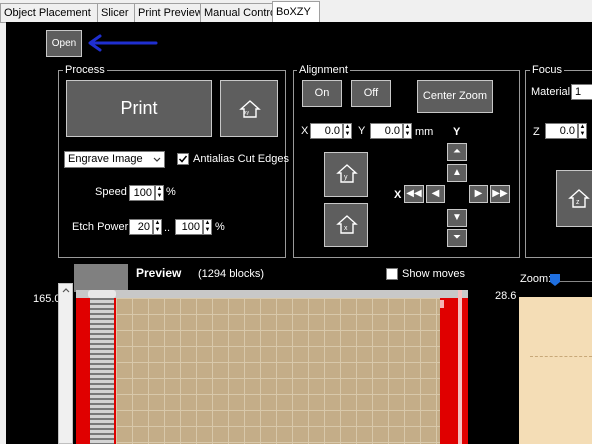  What do you see at coordinates (241, 159) in the screenshot?
I see `antialias-label: Antialias Cut Edges` at bounding box center [241, 159].